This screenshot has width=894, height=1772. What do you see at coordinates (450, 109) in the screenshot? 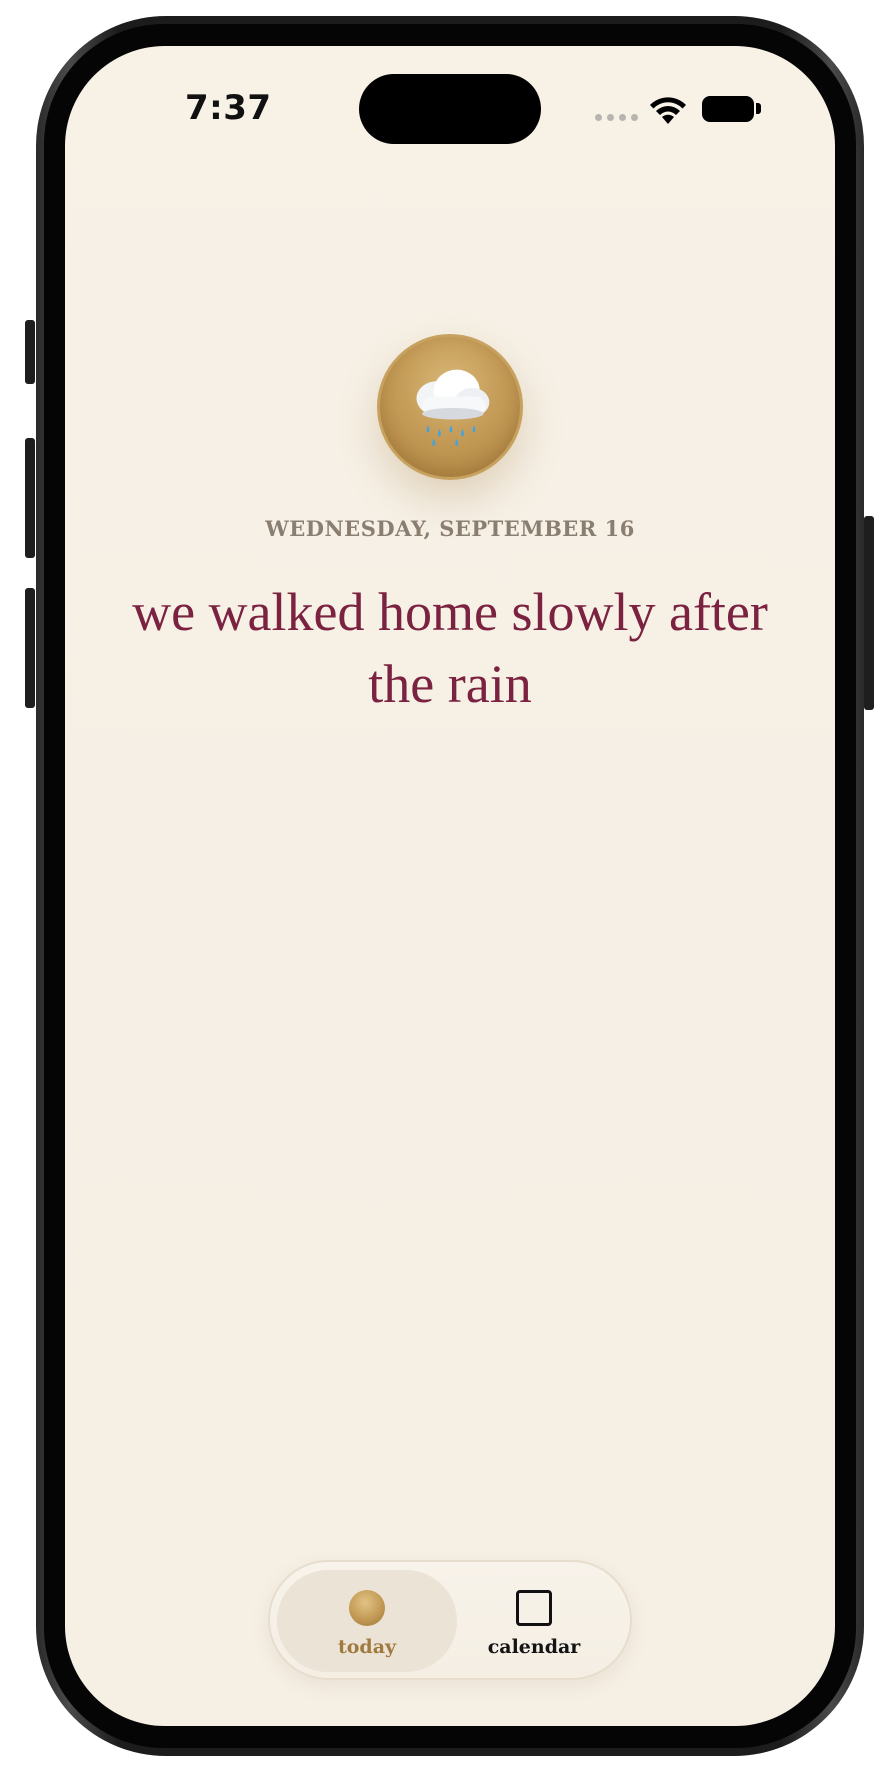
I see `dynamic-island` at bounding box center [450, 109].